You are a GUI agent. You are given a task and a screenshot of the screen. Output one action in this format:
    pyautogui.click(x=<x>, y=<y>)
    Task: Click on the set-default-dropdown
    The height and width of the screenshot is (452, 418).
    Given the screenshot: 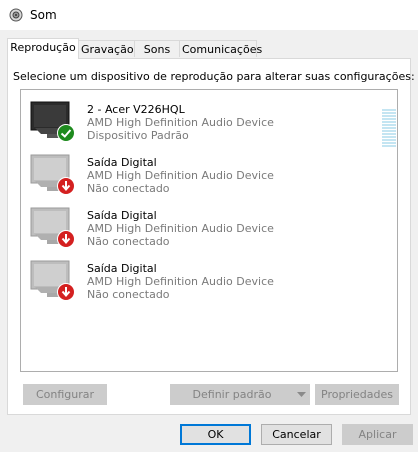 What is the action you would take?
    pyautogui.click(x=301, y=394)
    